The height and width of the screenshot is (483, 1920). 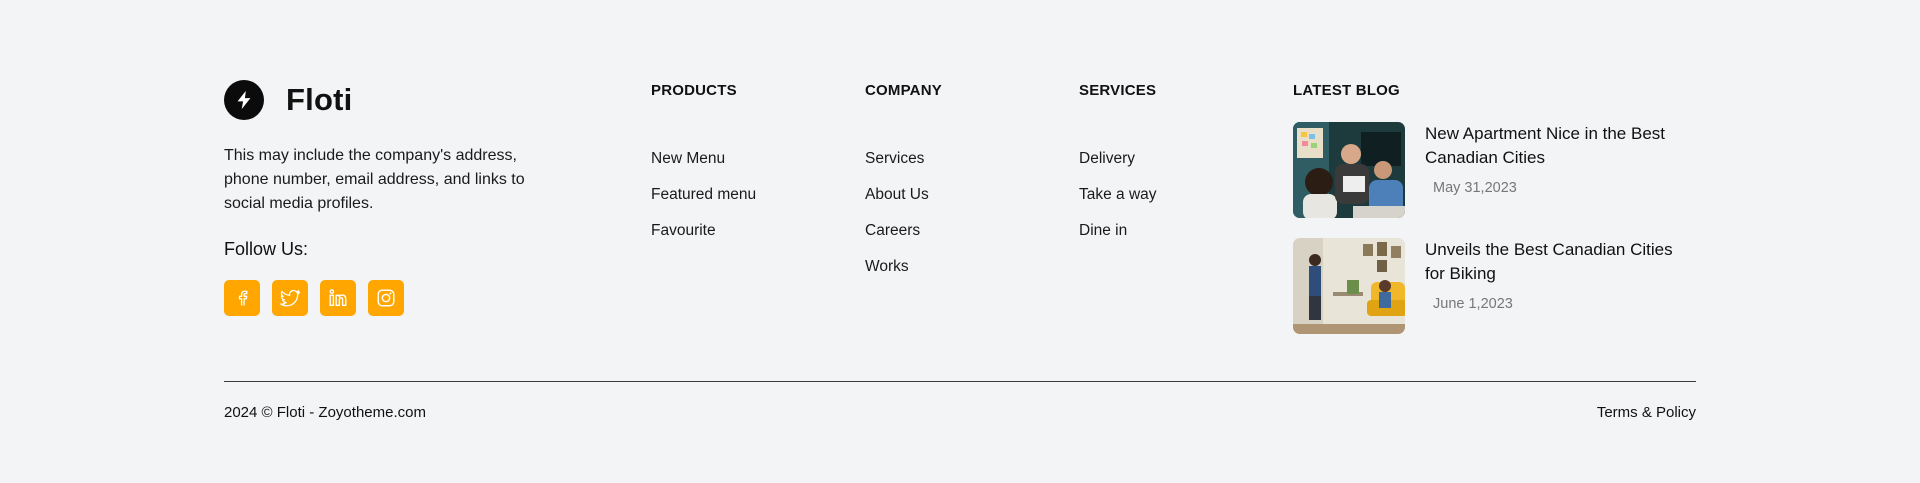 I want to click on twitter-link, so click(x=290, y=298).